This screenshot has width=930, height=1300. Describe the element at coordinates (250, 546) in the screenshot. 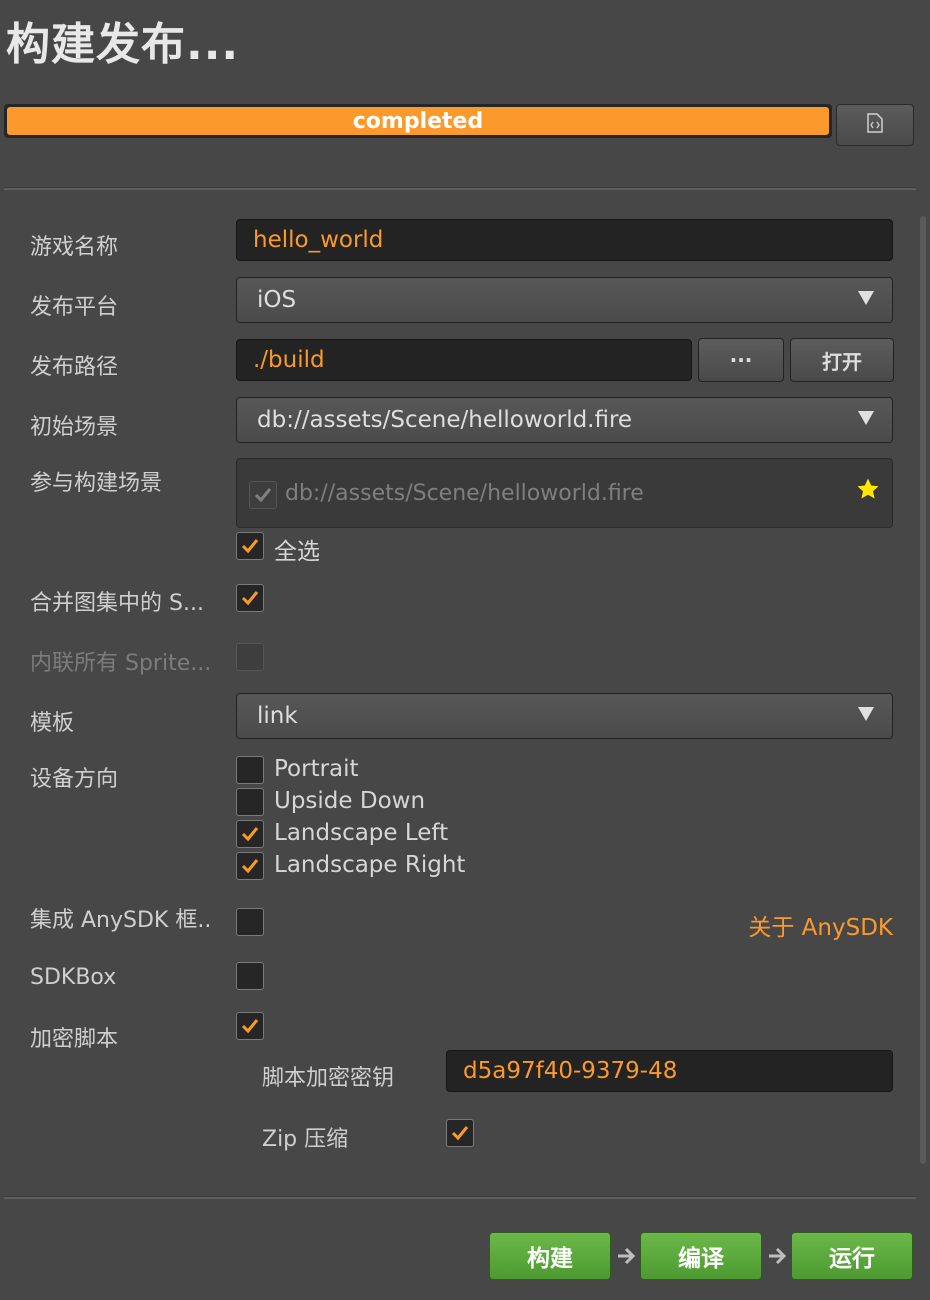

I see `select-all-checkbox` at that location.